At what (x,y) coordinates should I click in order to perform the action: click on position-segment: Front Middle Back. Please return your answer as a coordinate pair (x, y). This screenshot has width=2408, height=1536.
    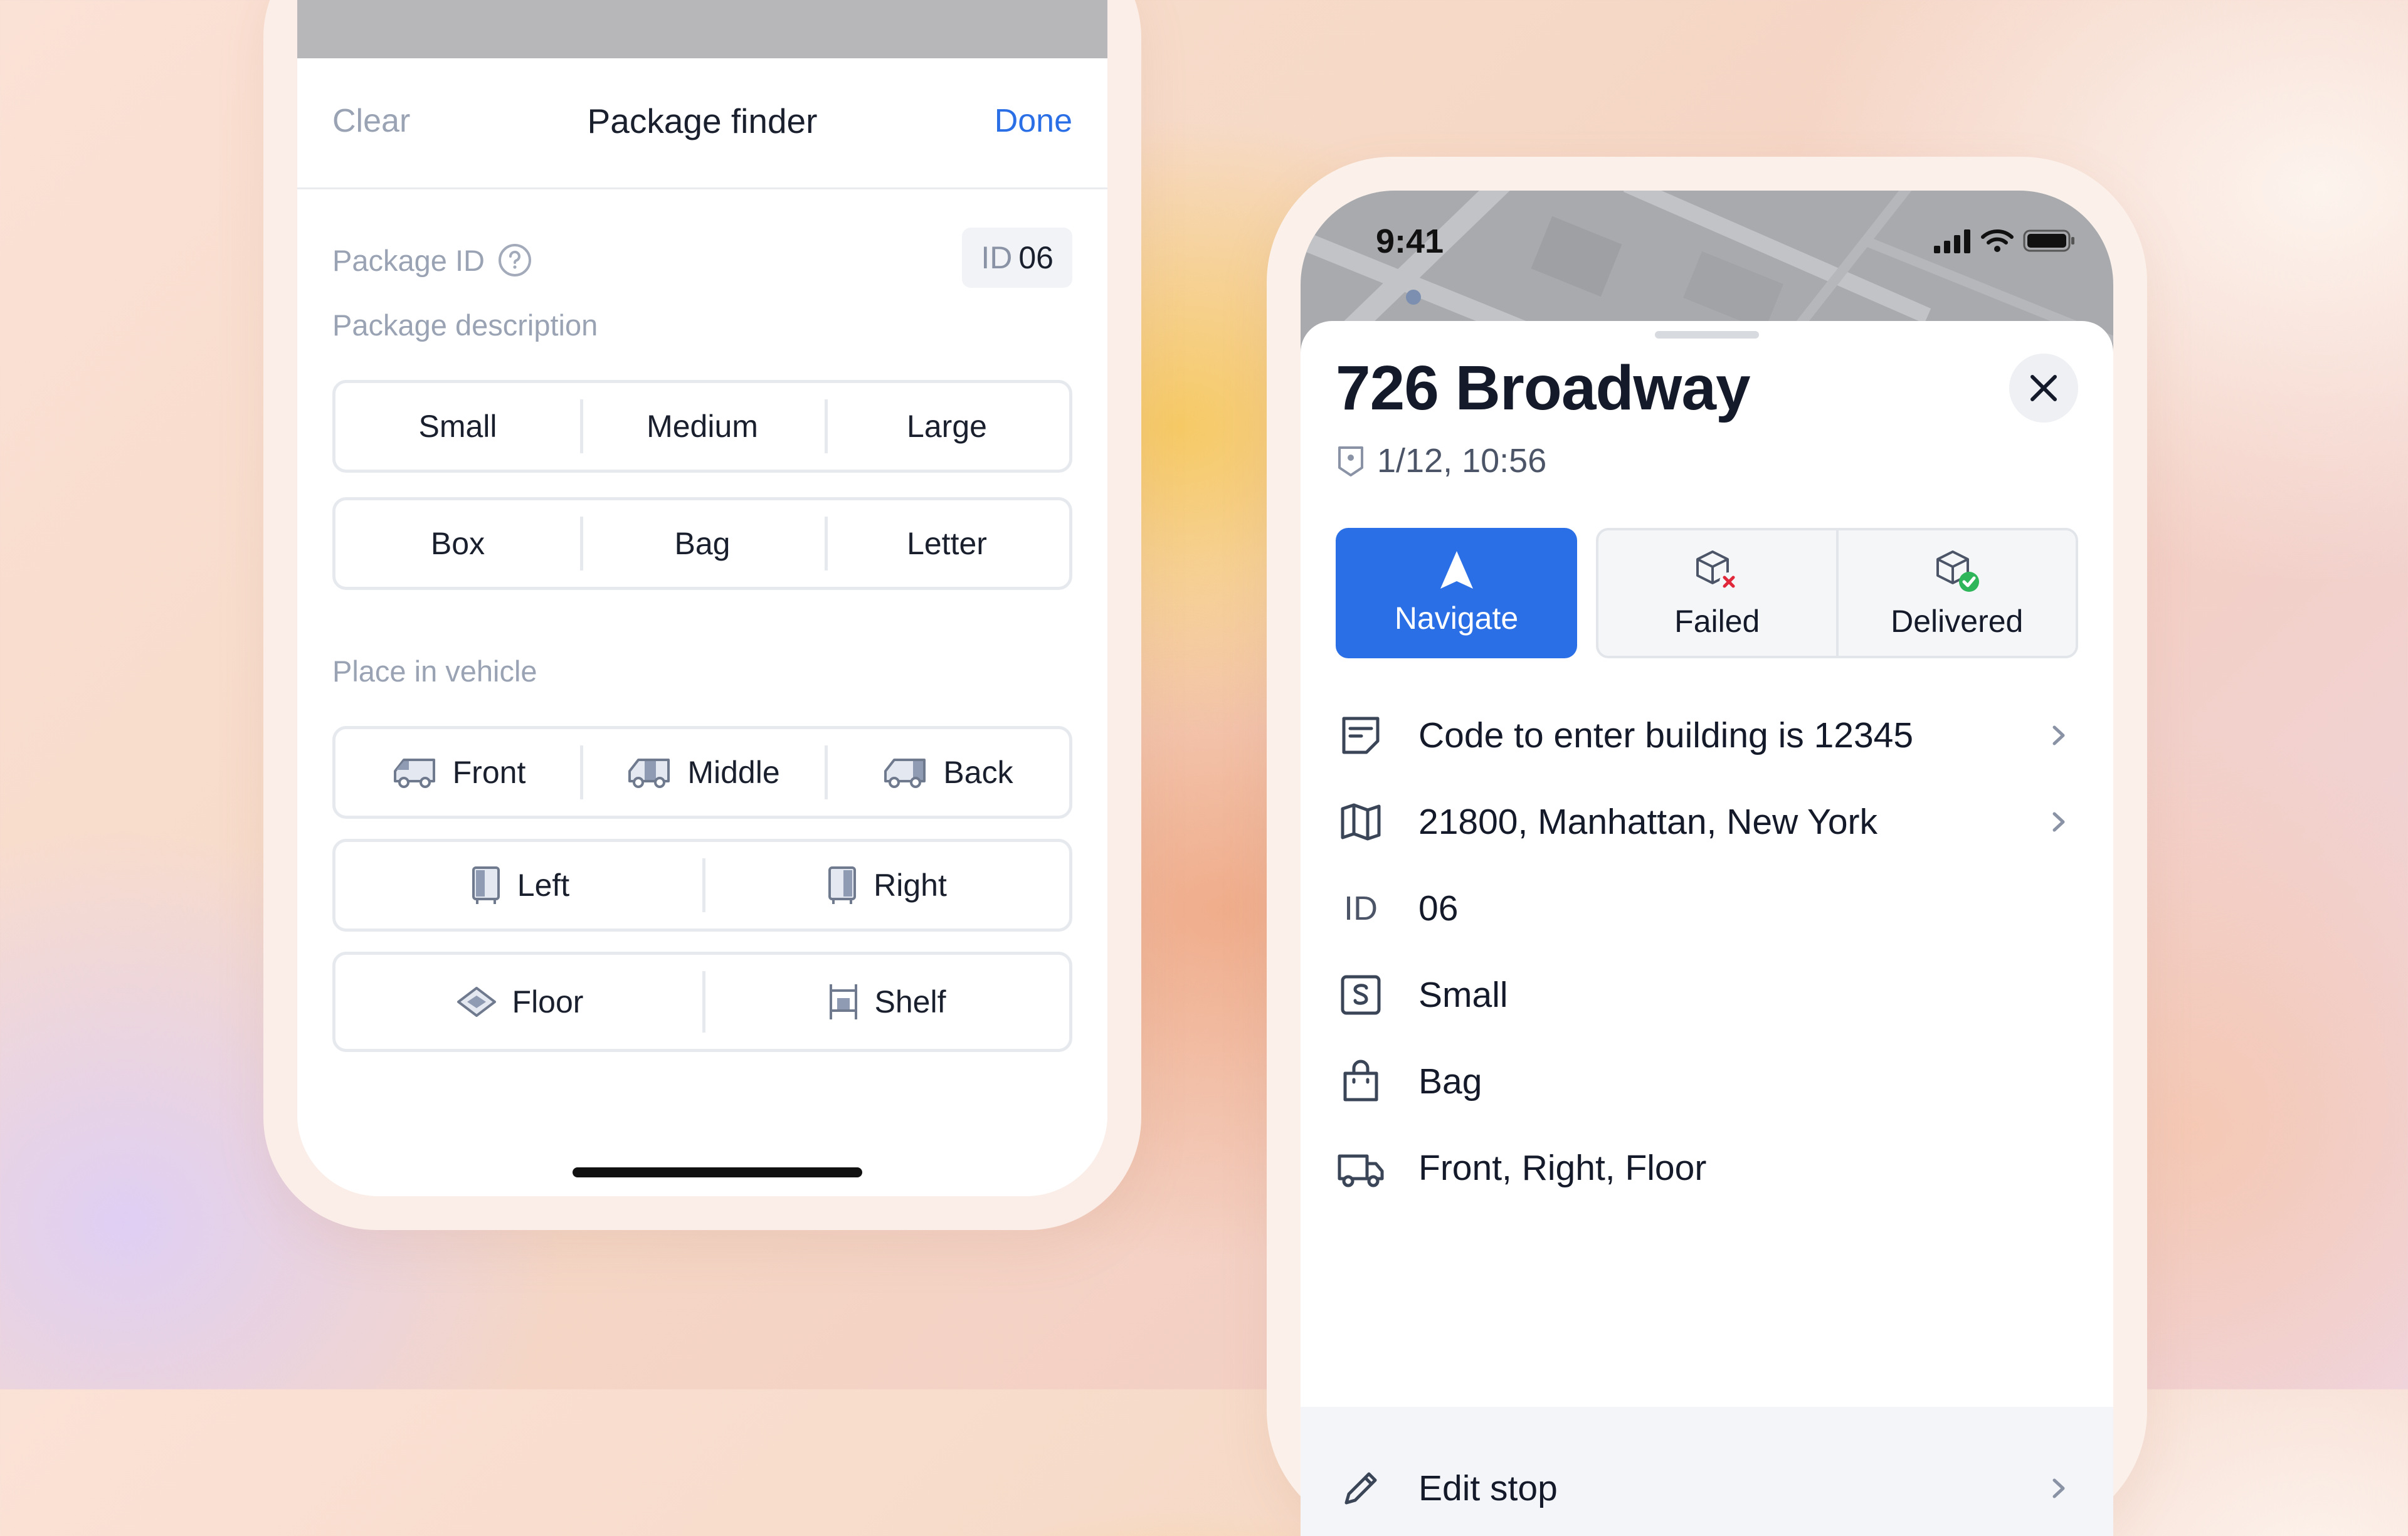
    Looking at the image, I should click on (702, 772).